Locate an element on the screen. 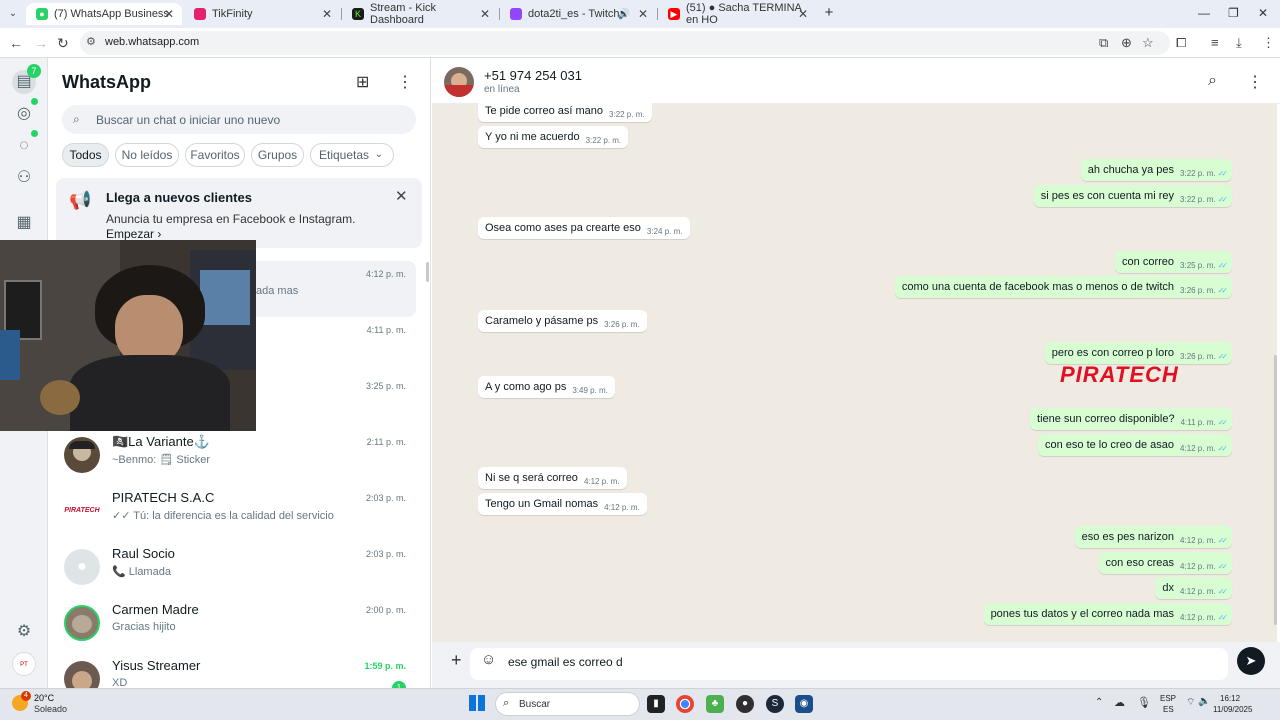 The width and height of the screenshot is (1280, 720). site-info-icon: ⚙ is located at coordinates (91, 41).